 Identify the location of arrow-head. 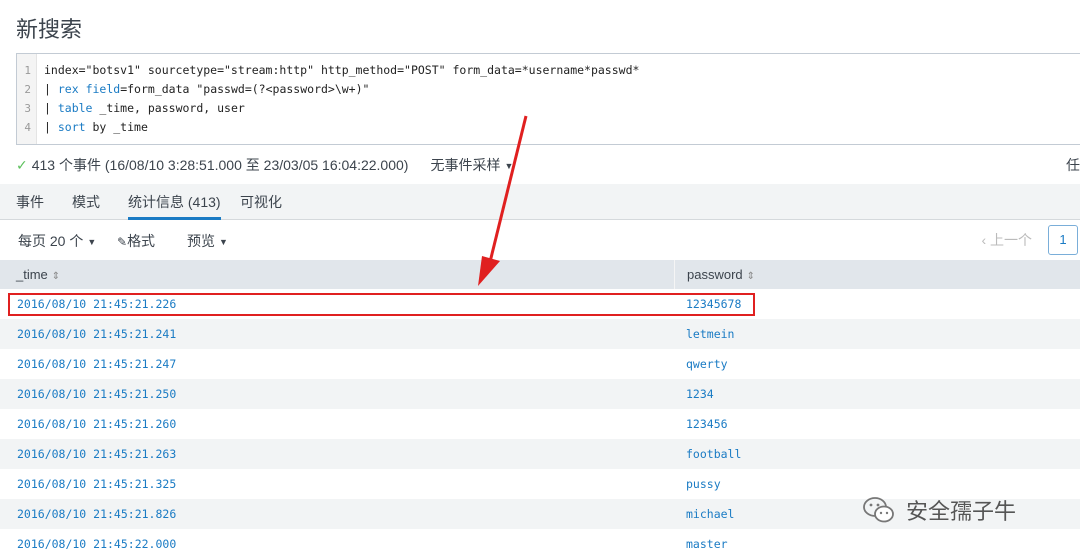
(489, 271).